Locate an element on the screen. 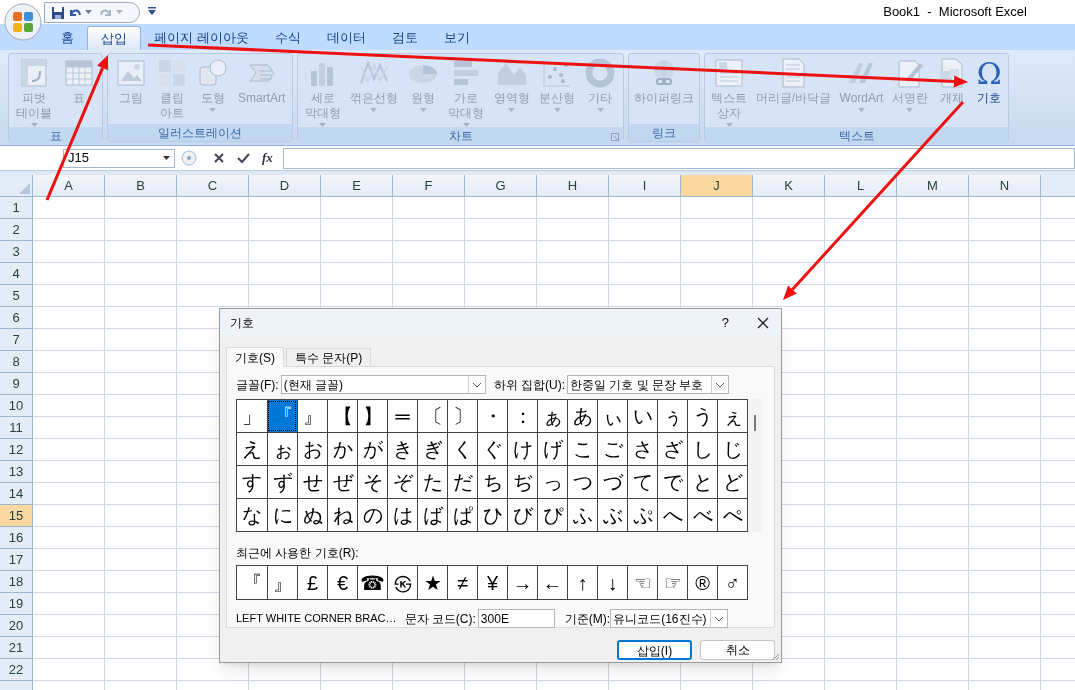  symbol-cell: ぱ is located at coordinates (462, 515).